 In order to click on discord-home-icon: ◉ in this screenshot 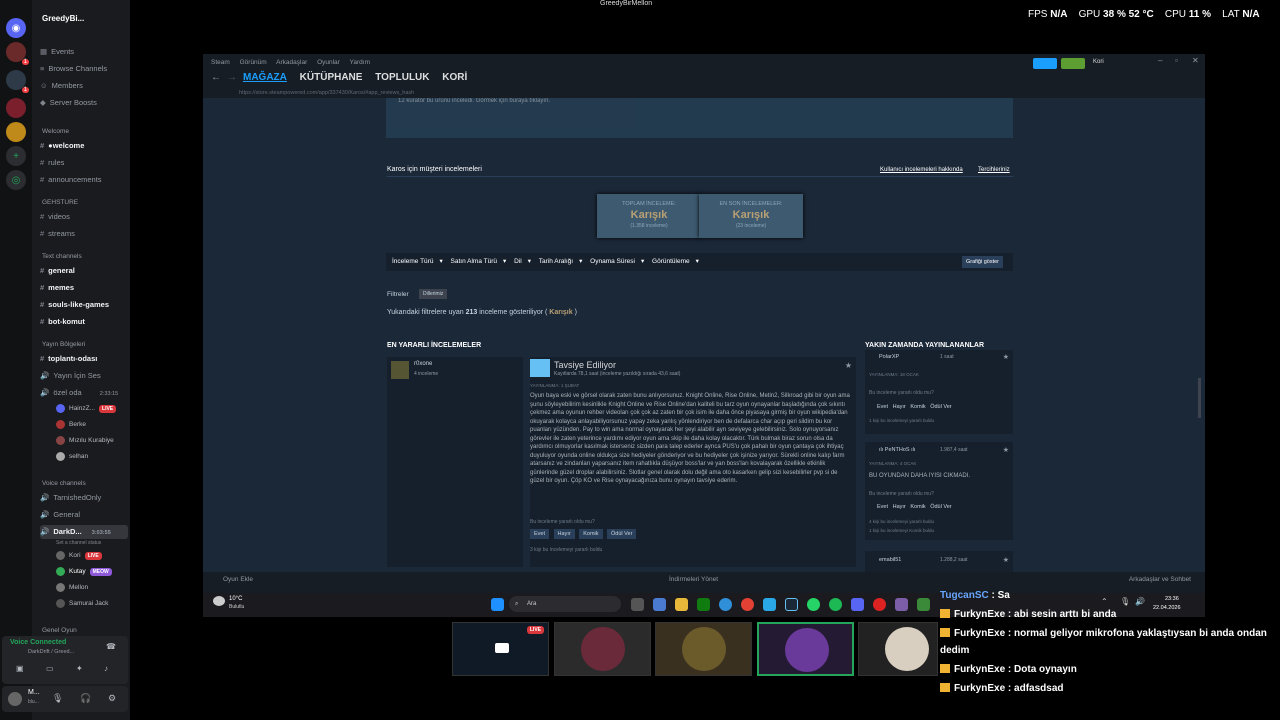, I will do `click(16, 28)`.